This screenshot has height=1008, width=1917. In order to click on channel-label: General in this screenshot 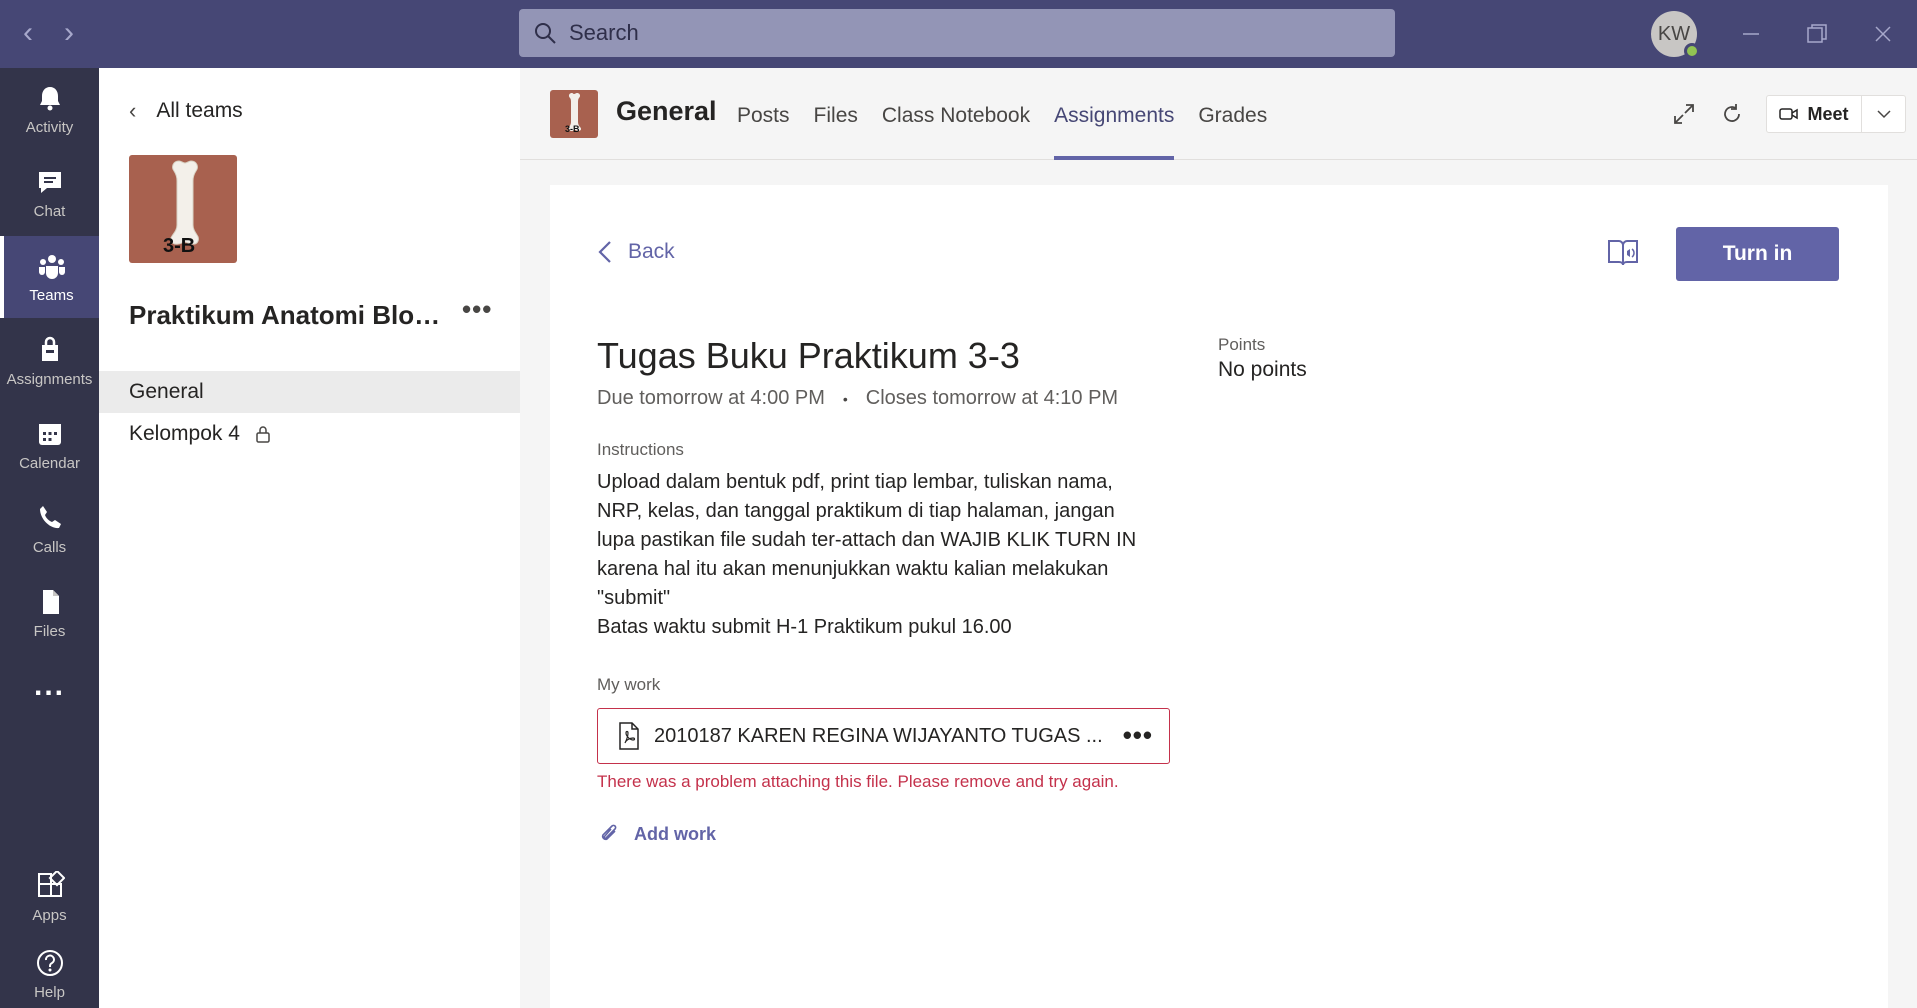, I will do `click(166, 391)`.